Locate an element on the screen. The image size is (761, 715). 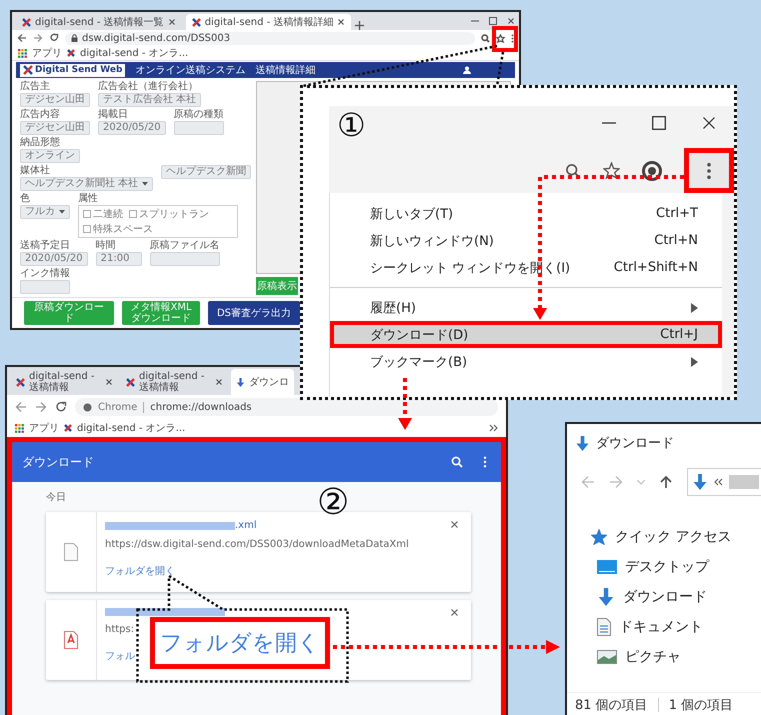
page-title: ダウンロード is located at coordinates (58, 462).